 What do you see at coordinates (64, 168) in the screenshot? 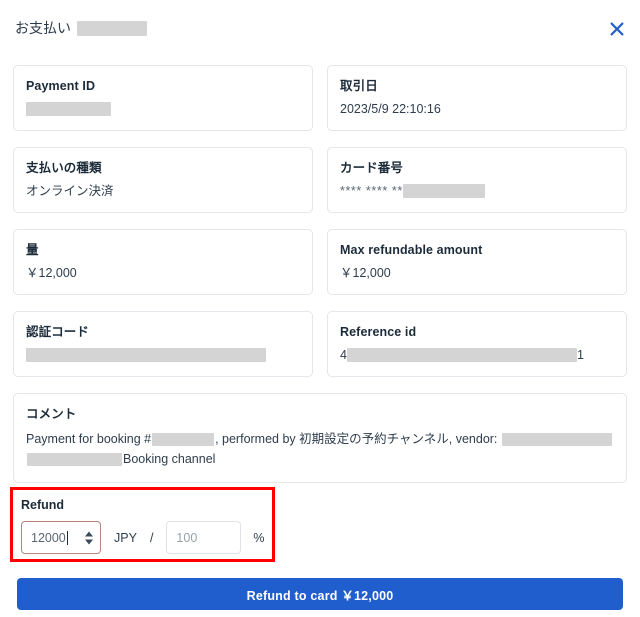
I see `card-label: 支払いの種類` at bounding box center [64, 168].